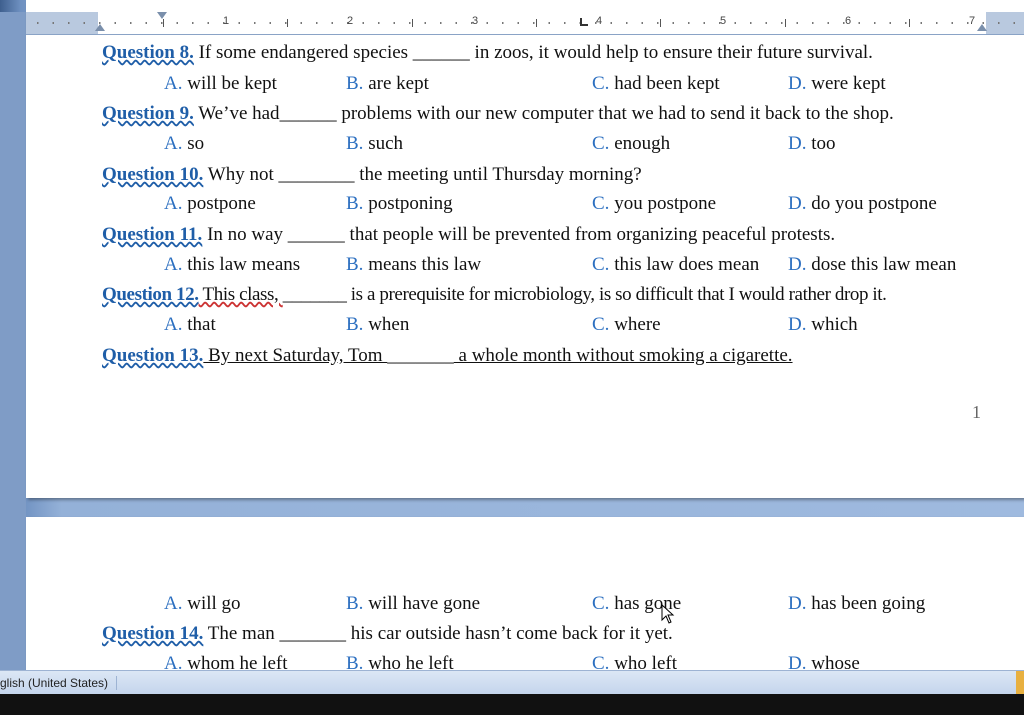 The image size is (1024, 715). I want to click on option-a: A. so, so click(184, 144).